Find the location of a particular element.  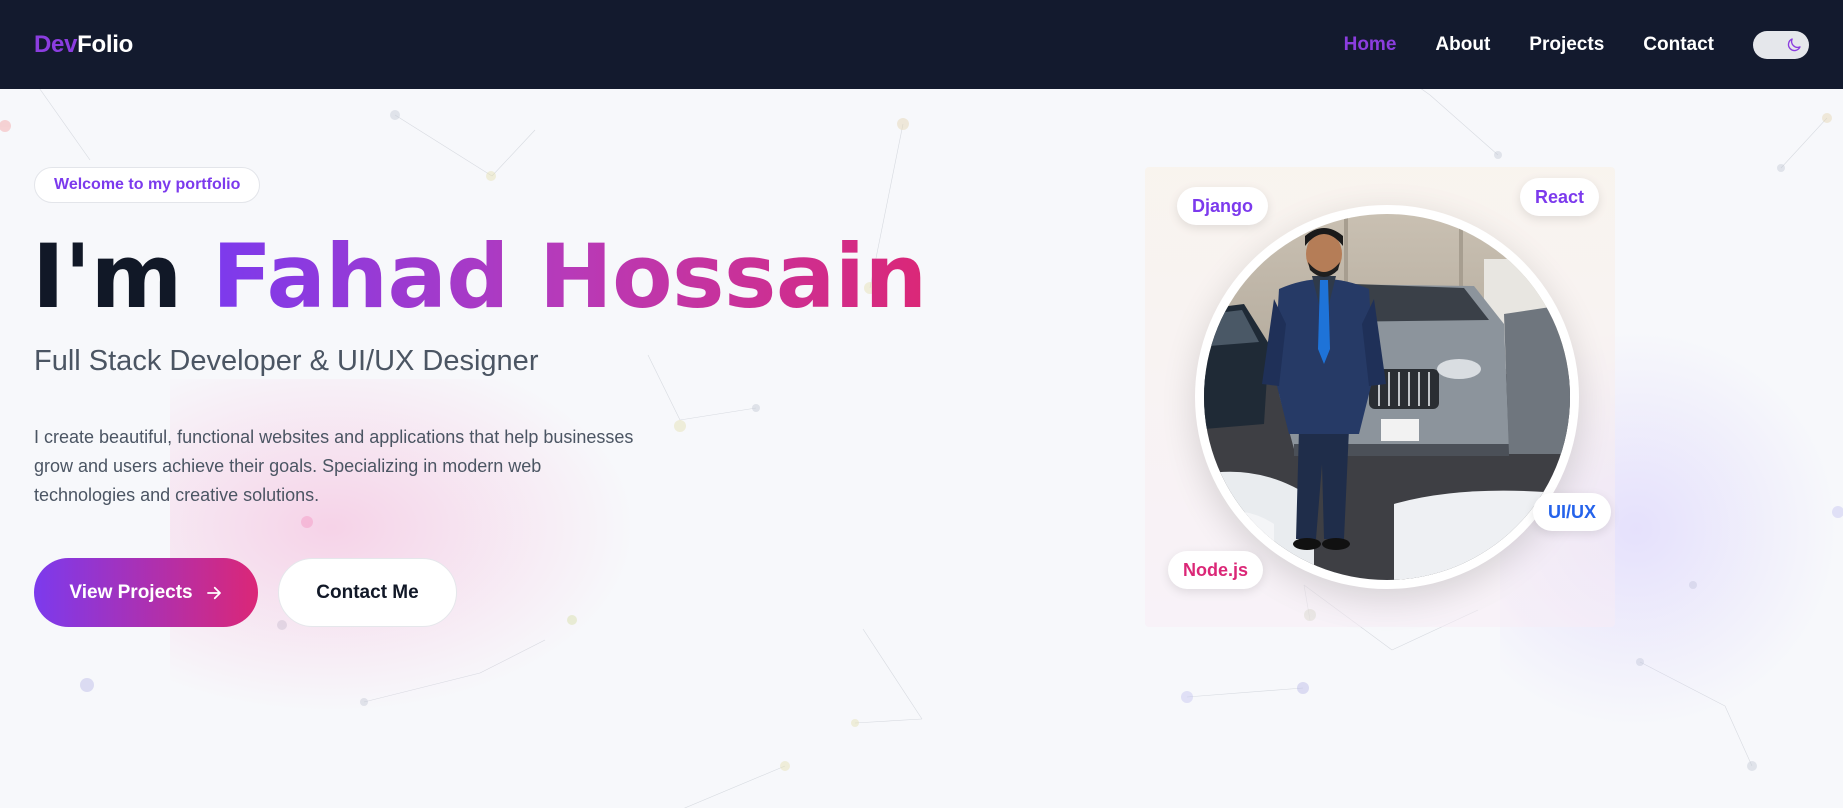

nav-link-projects: Projects is located at coordinates (1566, 45).